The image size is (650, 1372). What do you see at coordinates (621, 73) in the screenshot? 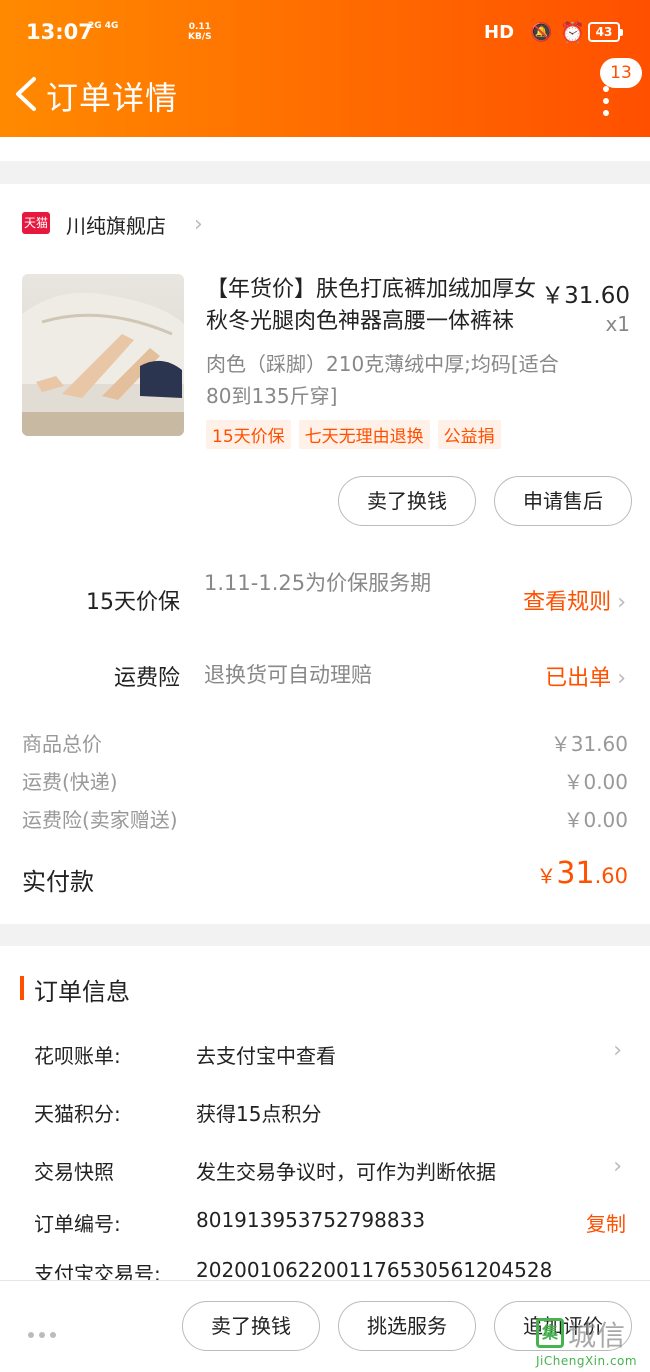
I see `message-count-badge: 13` at bounding box center [621, 73].